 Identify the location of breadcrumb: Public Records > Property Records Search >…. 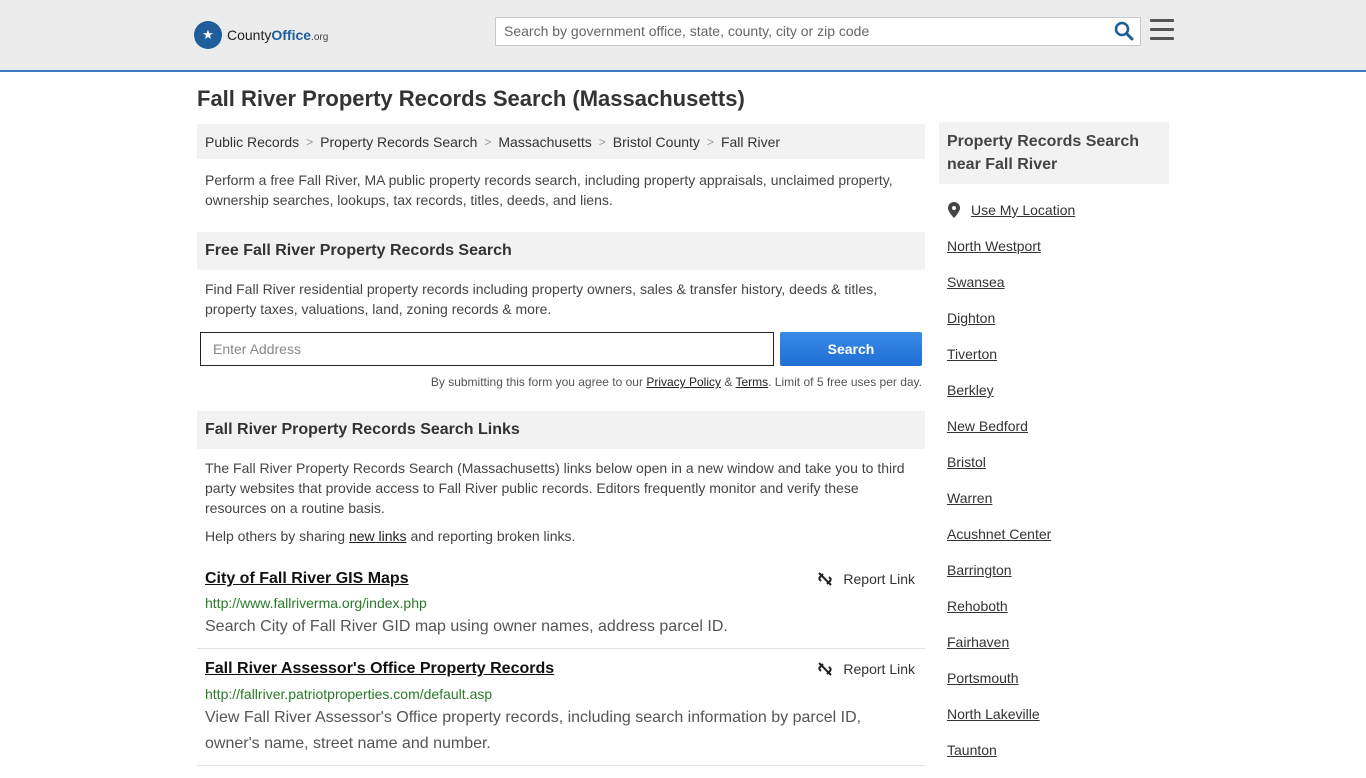
(561, 141).